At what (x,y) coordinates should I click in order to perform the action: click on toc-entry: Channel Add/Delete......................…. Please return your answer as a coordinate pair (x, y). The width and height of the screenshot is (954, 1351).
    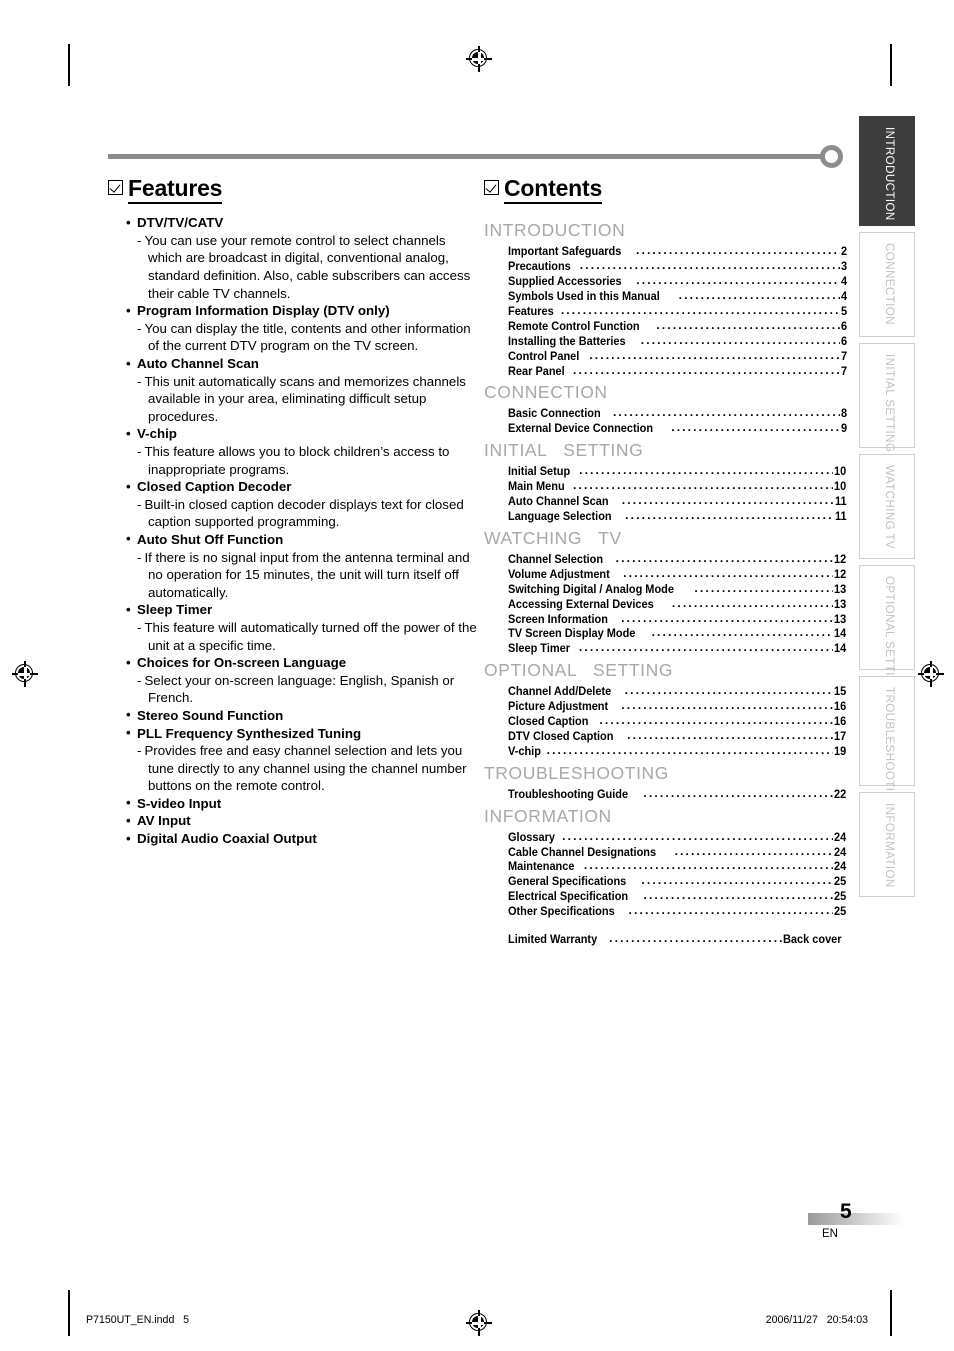
    Looking at the image, I should click on (678, 691).